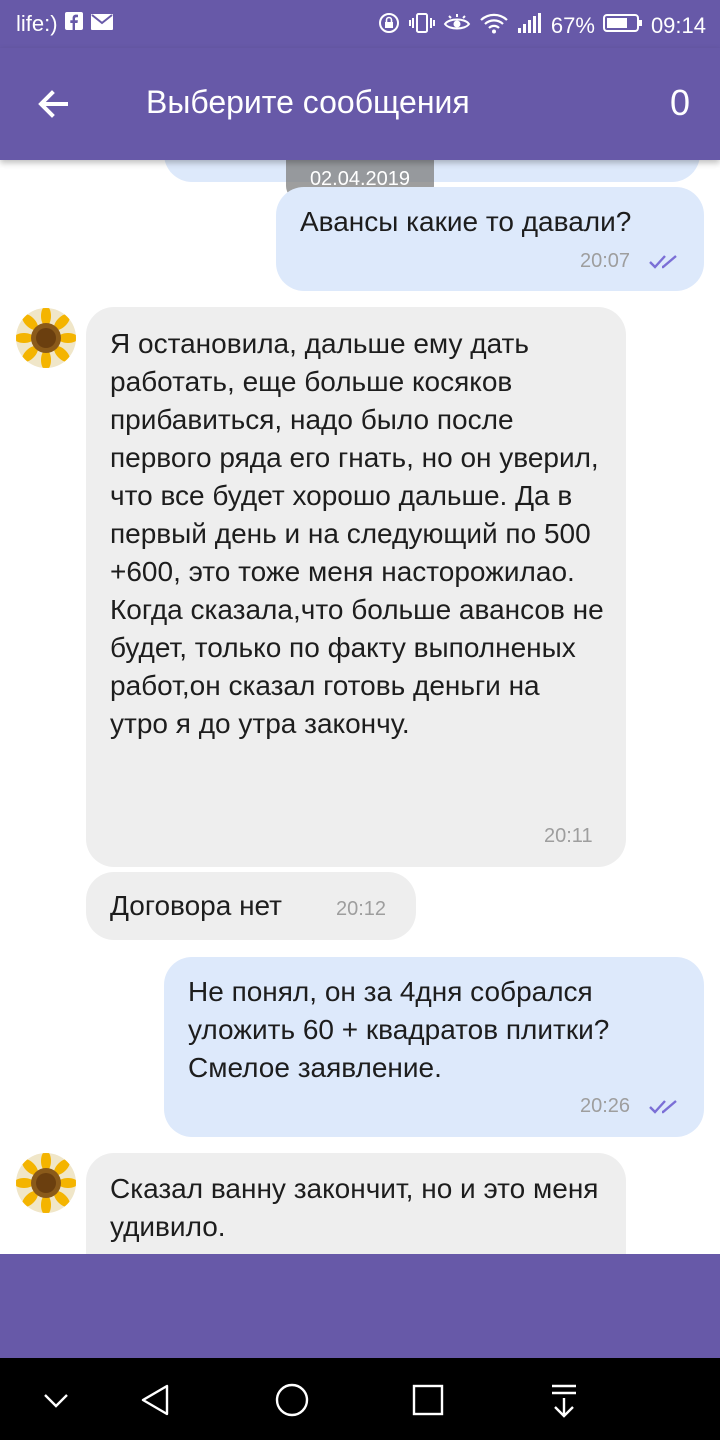 The height and width of the screenshot is (1440, 720). Describe the element at coordinates (679, 102) in the screenshot. I see `selected-count: 0` at that location.